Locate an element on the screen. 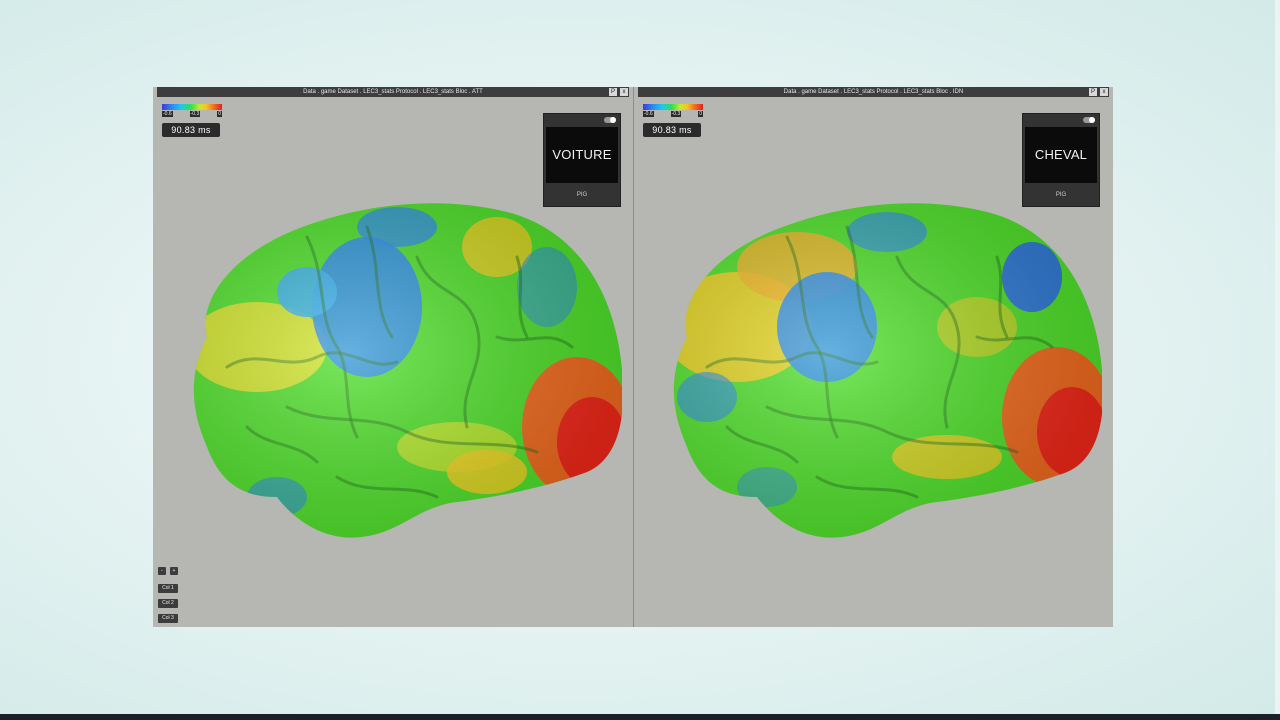  column-3-button: Col 3 is located at coordinates (168, 618).